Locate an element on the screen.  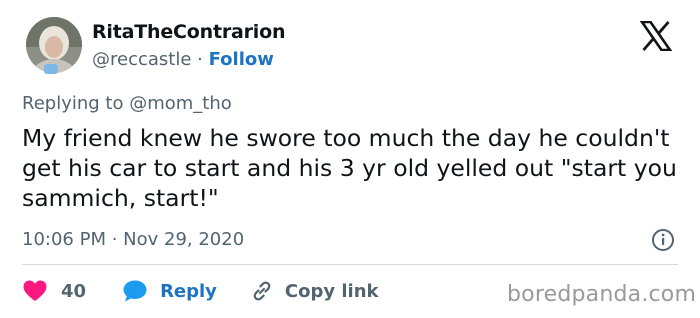
avatar-badge-icon is located at coordinates (51, 69).